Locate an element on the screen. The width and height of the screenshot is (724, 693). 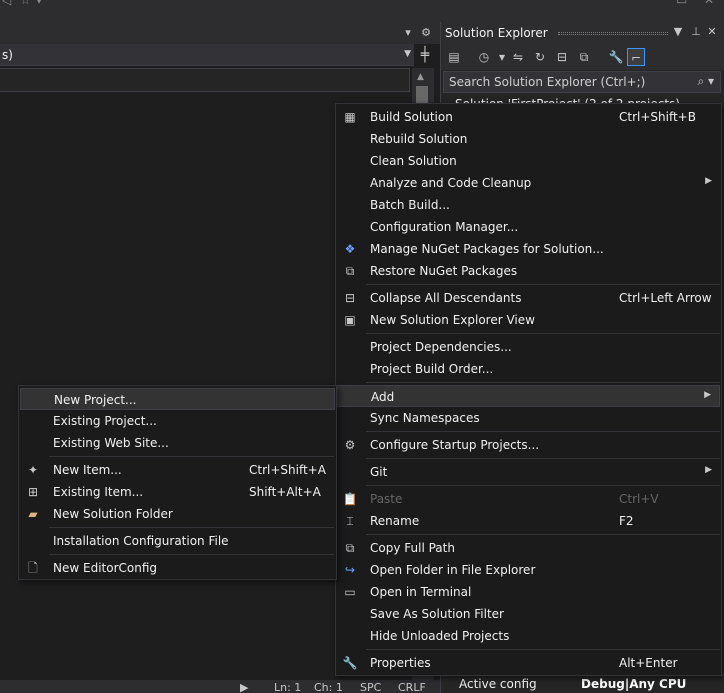
editor-input-strip is located at coordinates (205, 80).